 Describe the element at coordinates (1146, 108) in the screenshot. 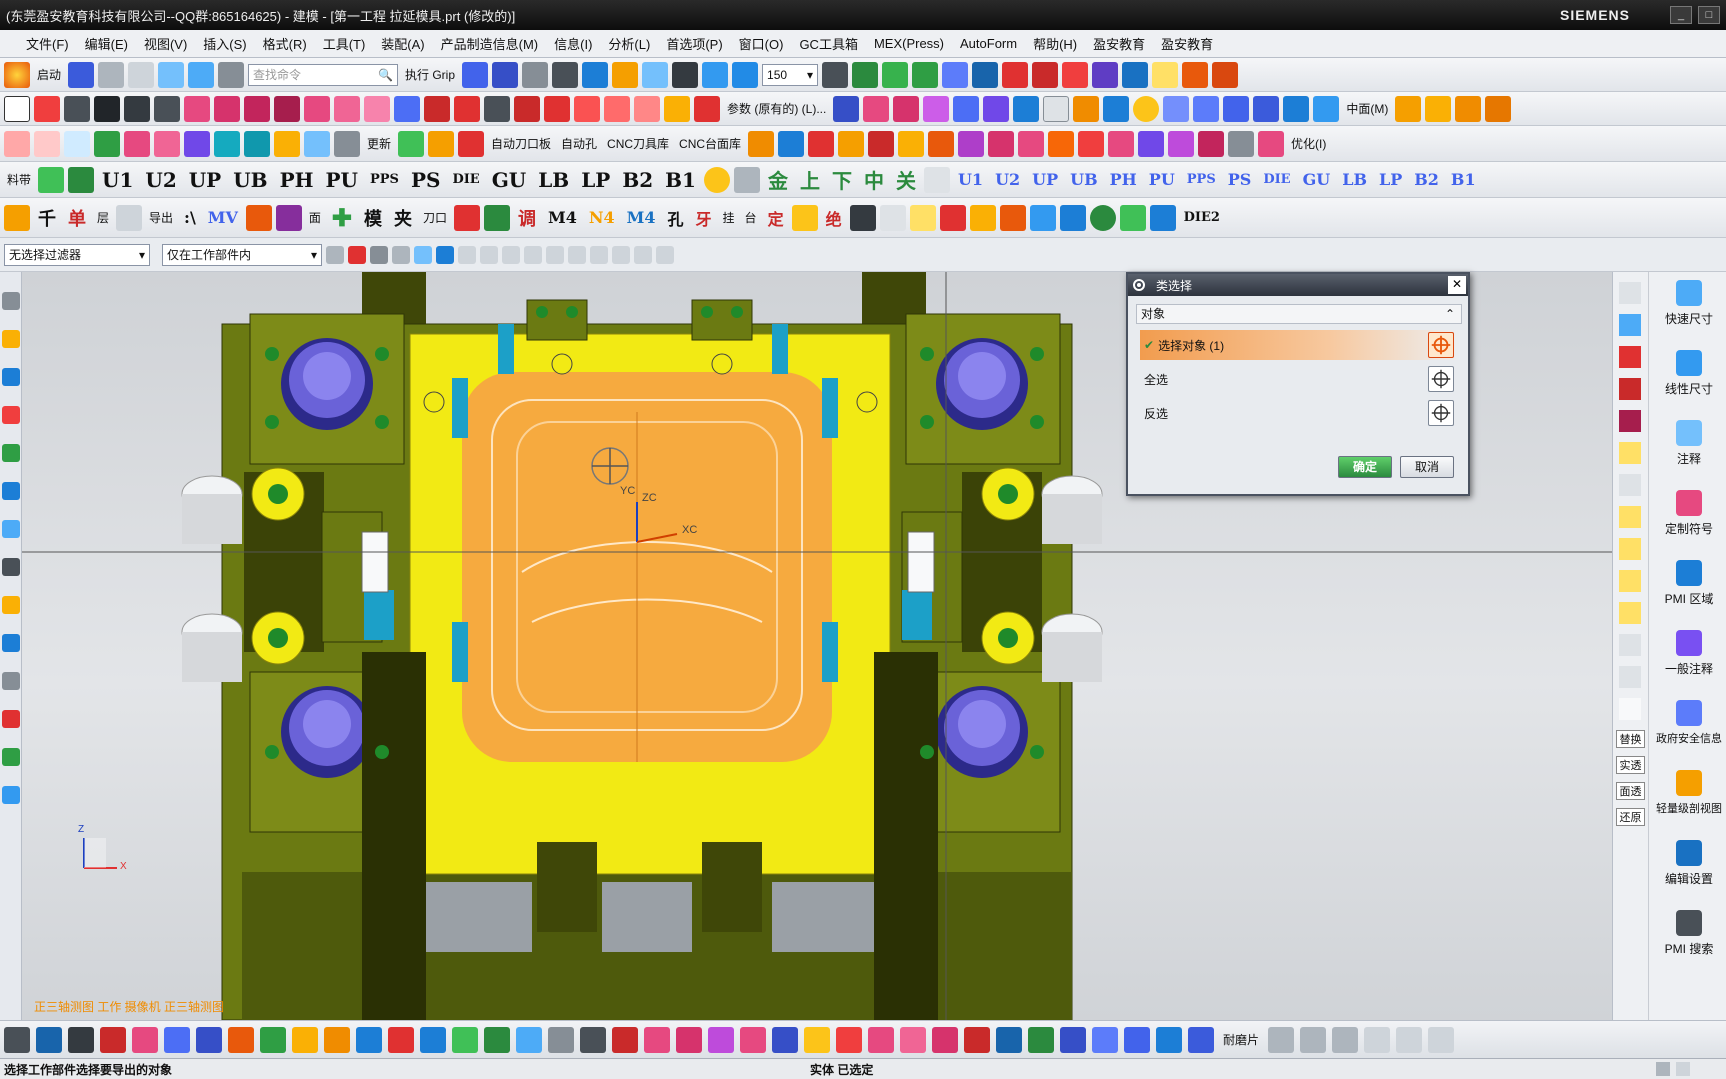

I see `sphere-icon` at that location.